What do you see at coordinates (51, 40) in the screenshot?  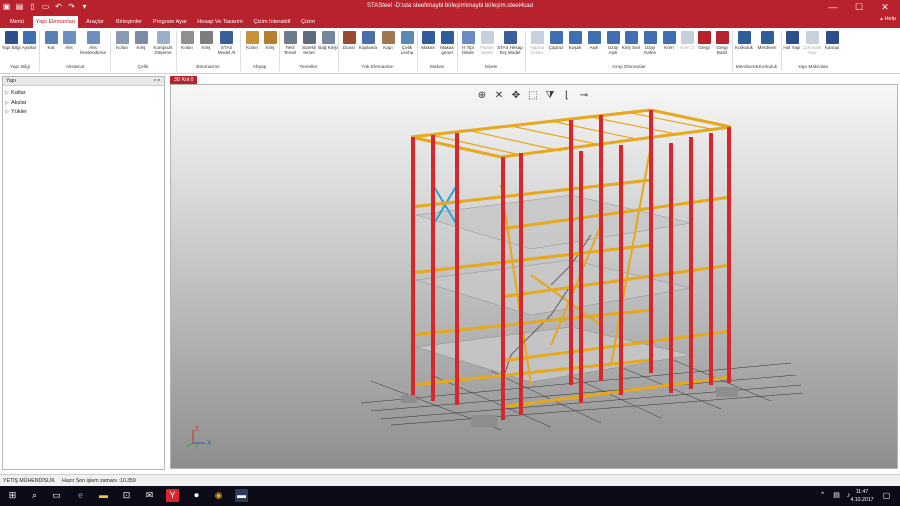 I see `ribbon-button-floor: Kat` at bounding box center [51, 40].